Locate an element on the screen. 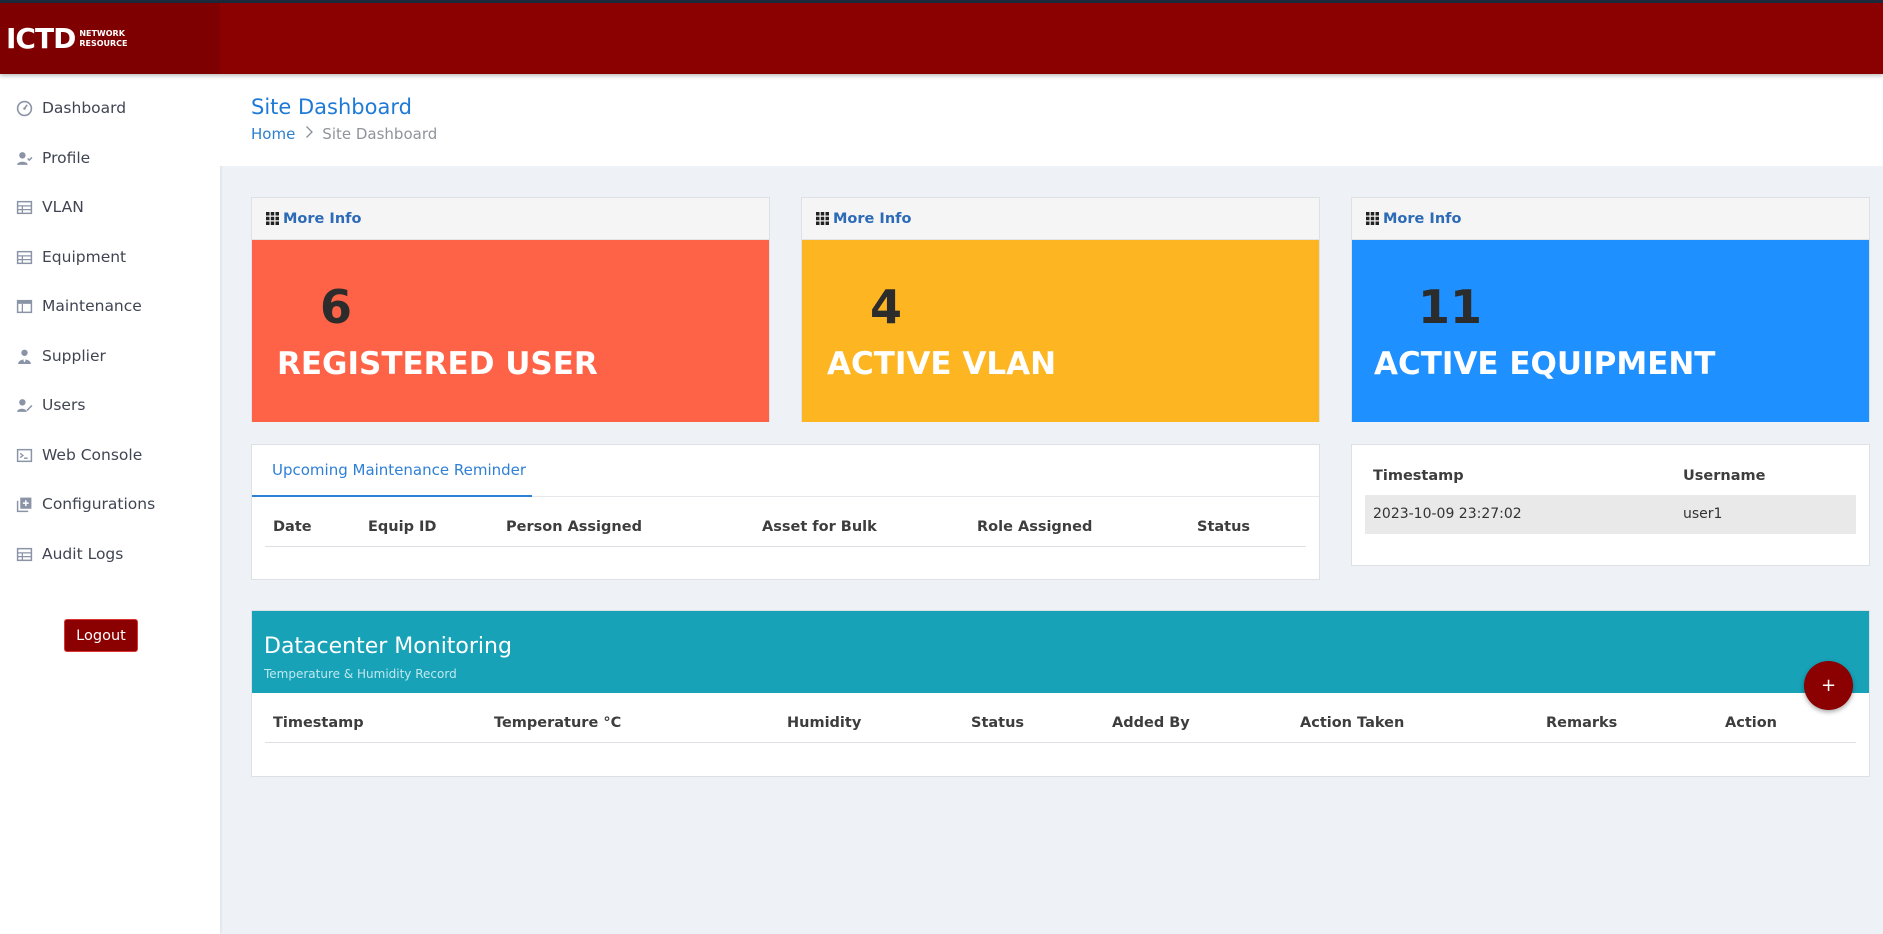 This screenshot has width=1883, height=934. brand-logo: ICTD NETWORK RESOURCE is located at coordinates (110, 38).